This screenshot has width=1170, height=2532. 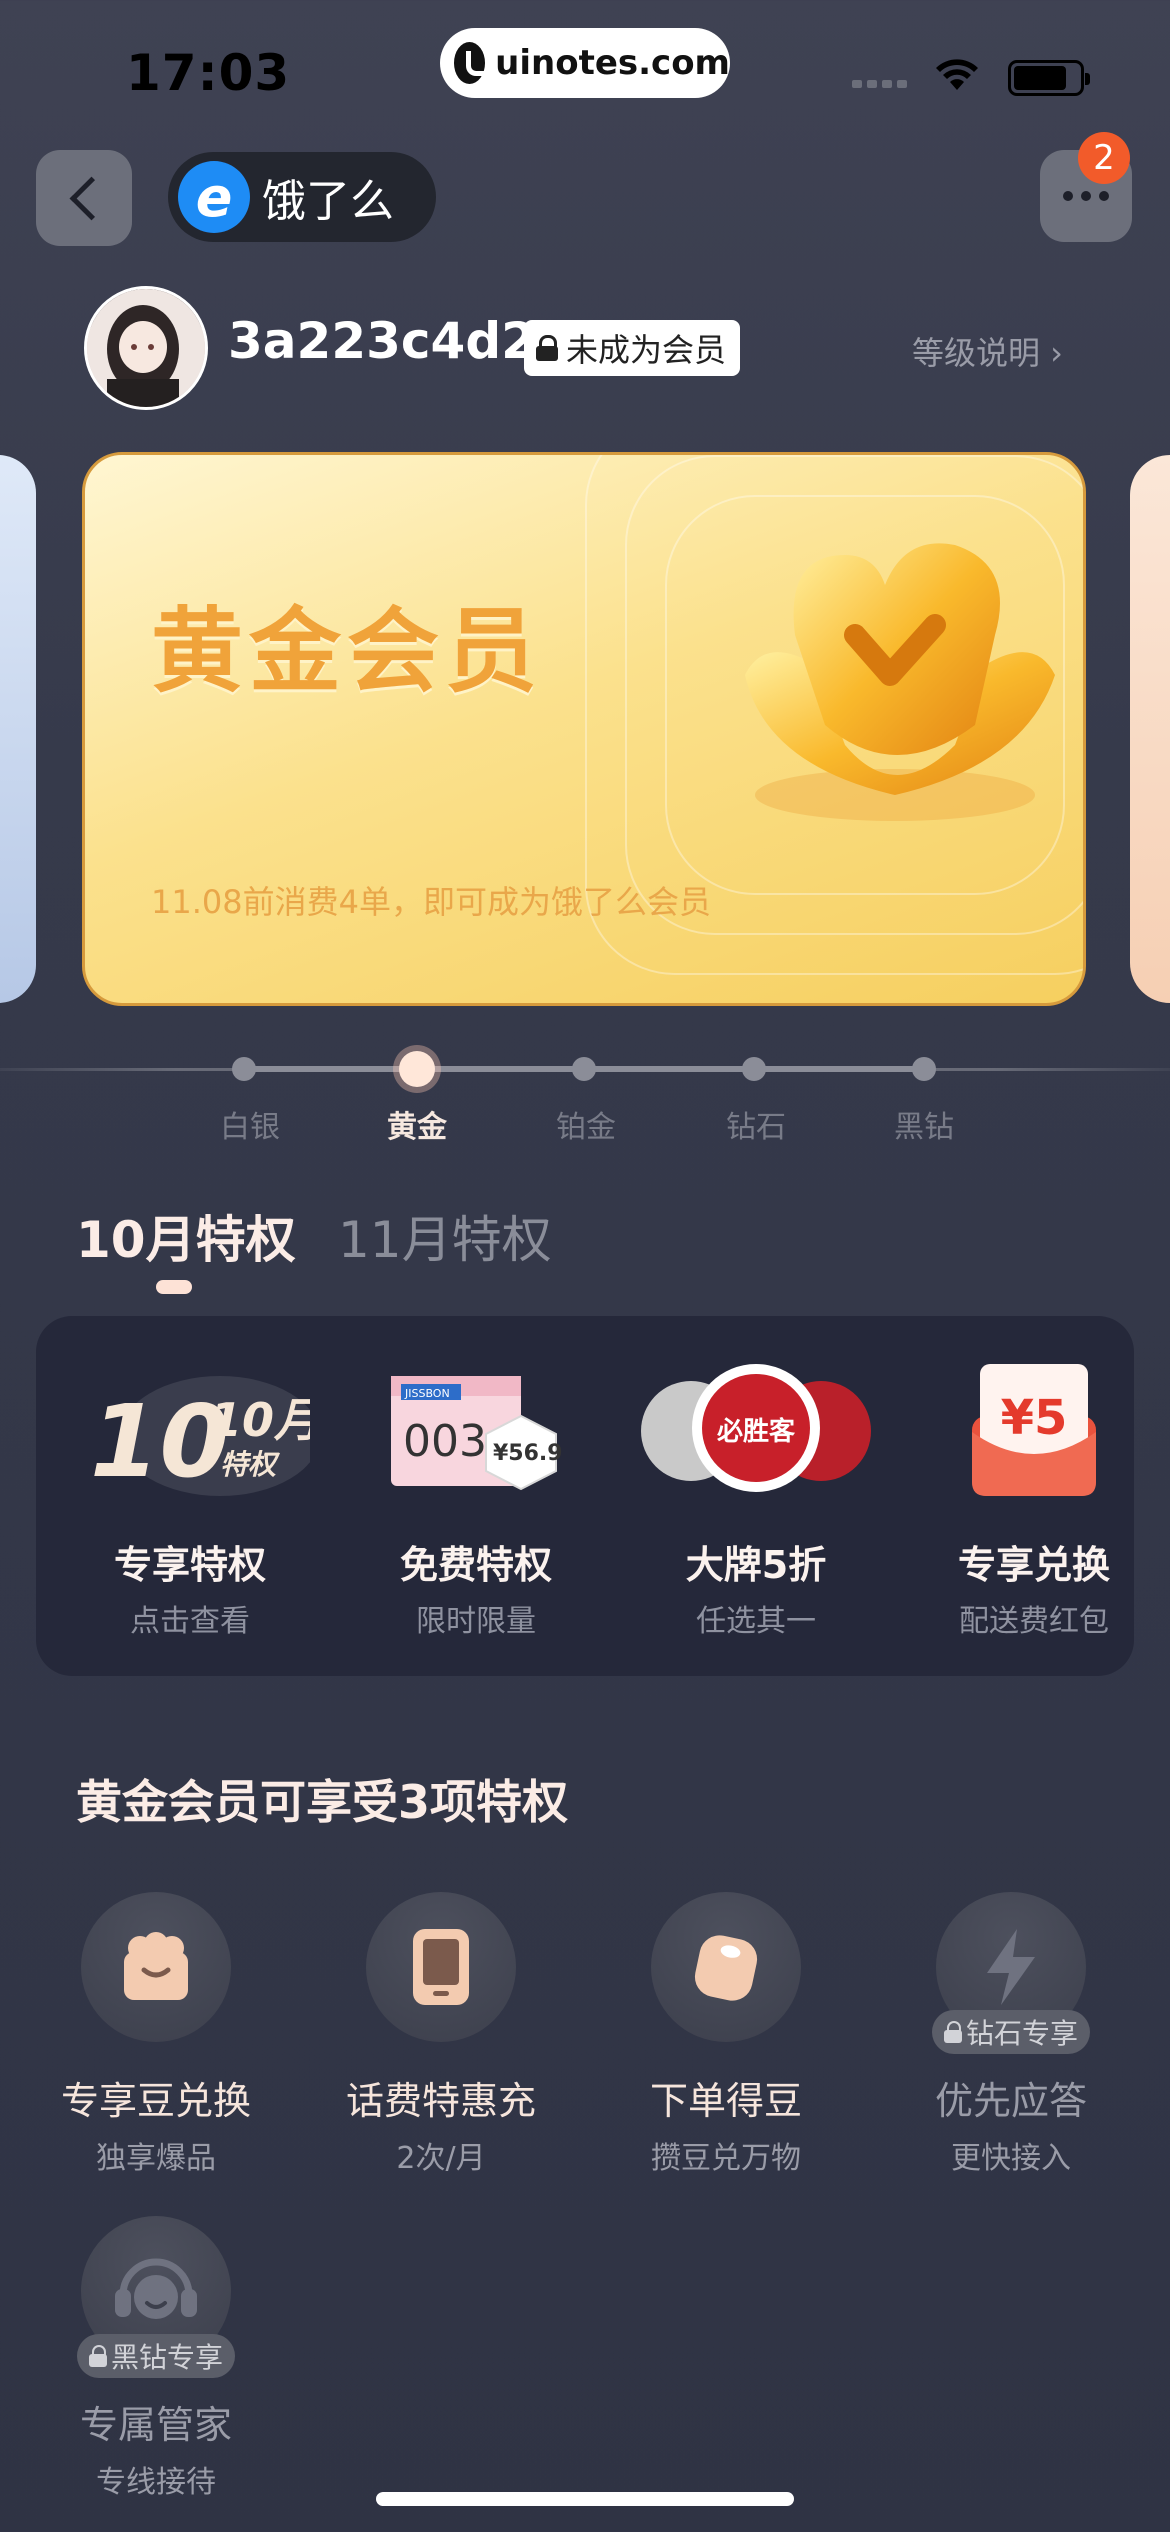 What do you see at coordinates (1010, 2101) in the screenshot?
I see `benefit-title: 优先应答` at bounding box center [1010, 2101].